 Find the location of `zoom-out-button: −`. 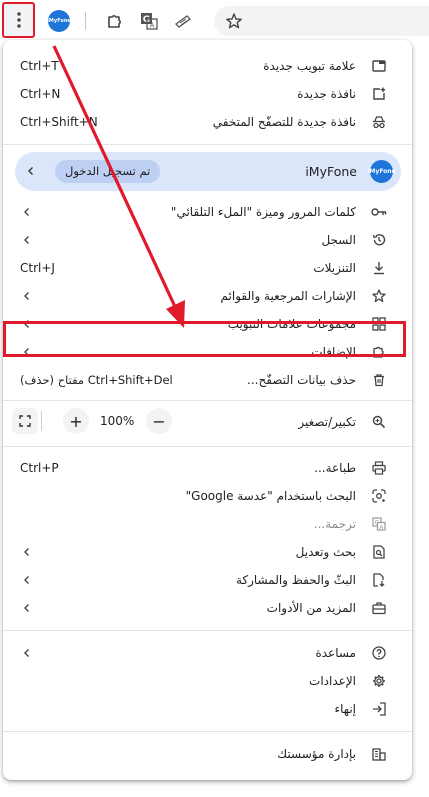

zoom-out-button: − is located at coordinates (159, 421).